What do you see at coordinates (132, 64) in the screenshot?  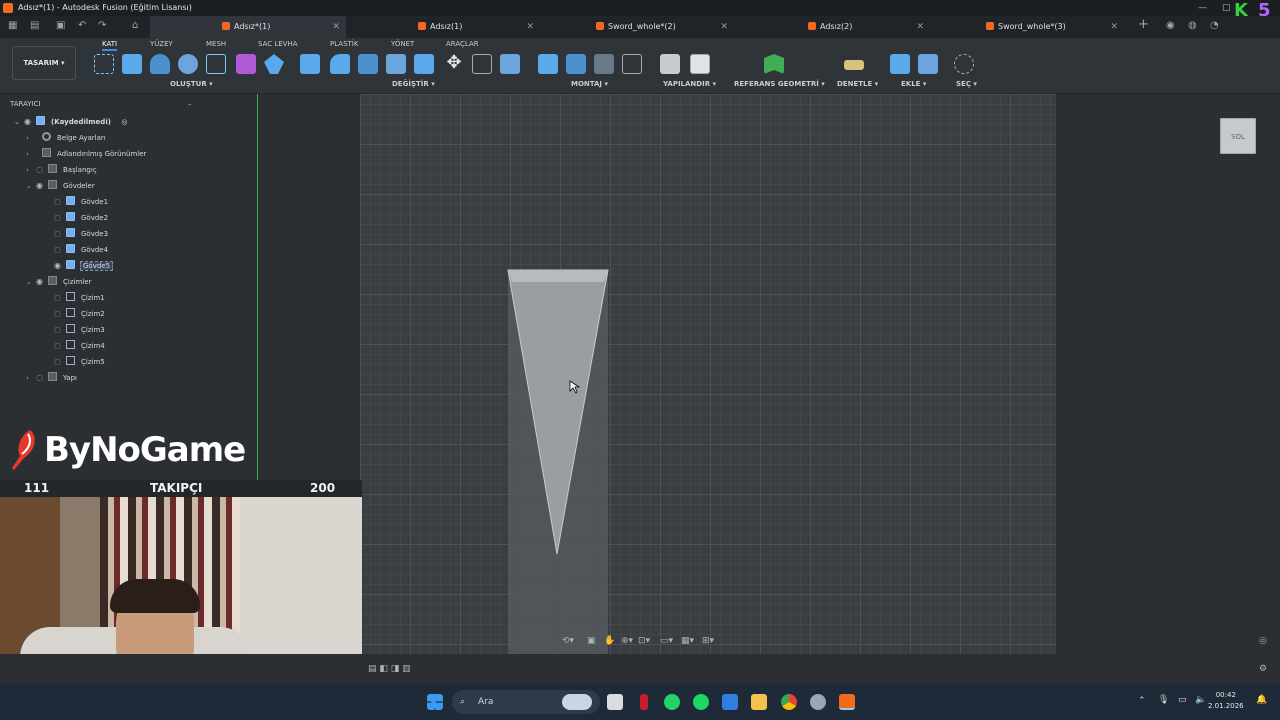 I see `extrude-icon` at bounding box center [132, 64].